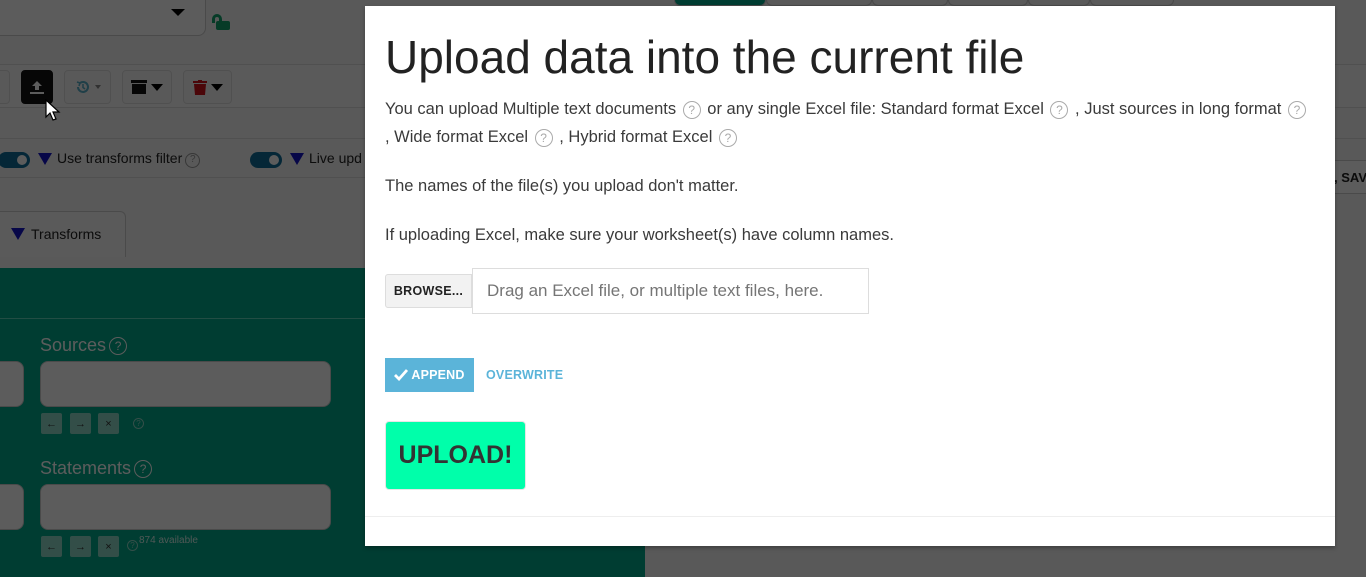 This screenshot has height=577, width=1366. I want to click on help-icon-long-format: ?, so click(1296, 110).